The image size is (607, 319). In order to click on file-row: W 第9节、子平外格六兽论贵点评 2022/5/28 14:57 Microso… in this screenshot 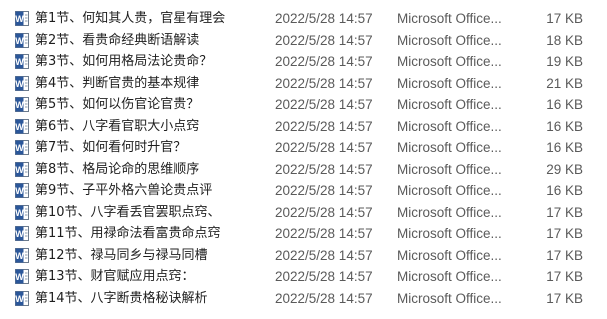, I will do `click(303, 191)`.